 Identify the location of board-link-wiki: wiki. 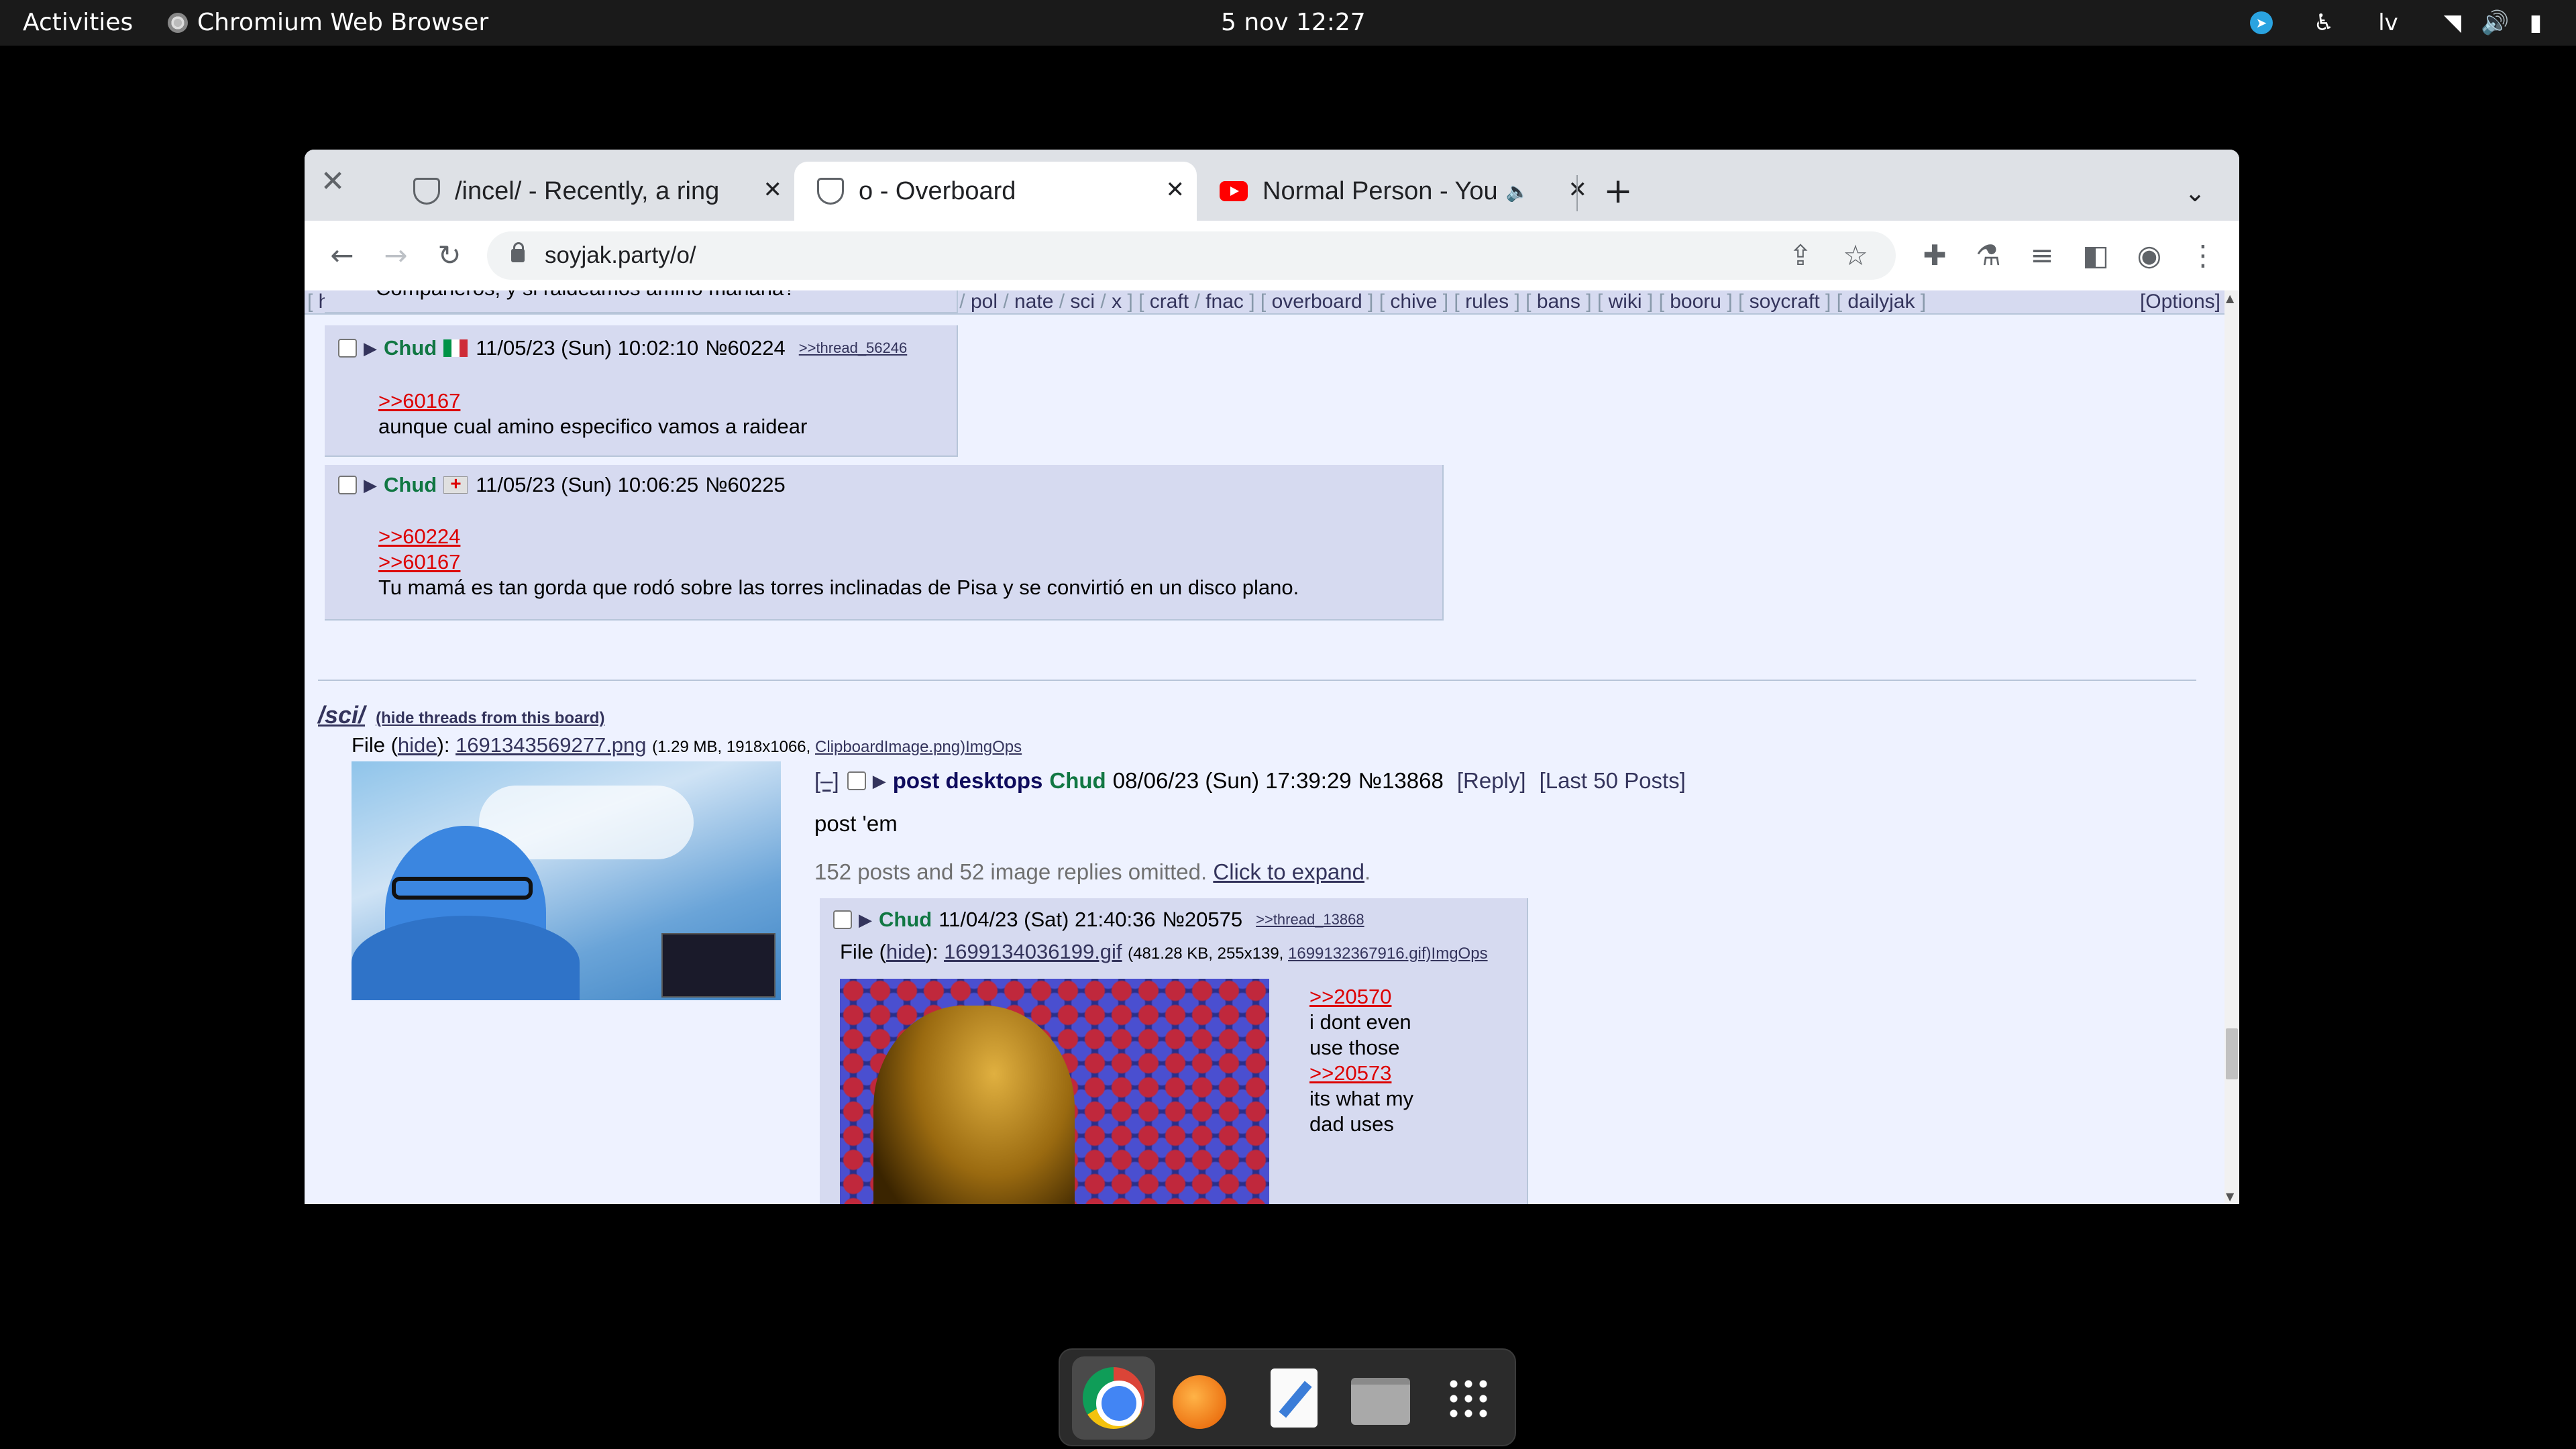
(1625, 301).